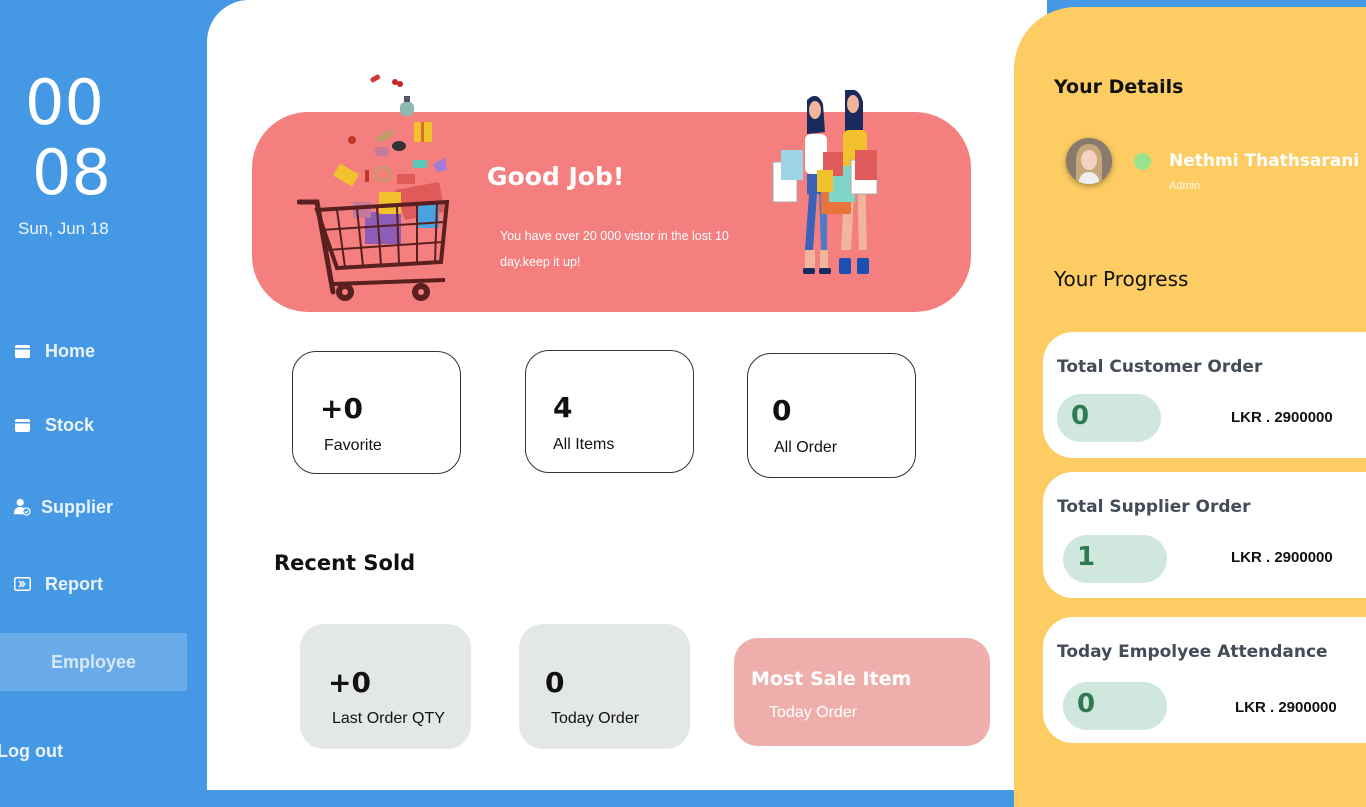 The height and width of the screenshot is (807, 1366). What do you see at coordinates (831, 679) in the screenshot?
I see `most-sale-title: Most Sale Item` at bounding box center [831, 679].